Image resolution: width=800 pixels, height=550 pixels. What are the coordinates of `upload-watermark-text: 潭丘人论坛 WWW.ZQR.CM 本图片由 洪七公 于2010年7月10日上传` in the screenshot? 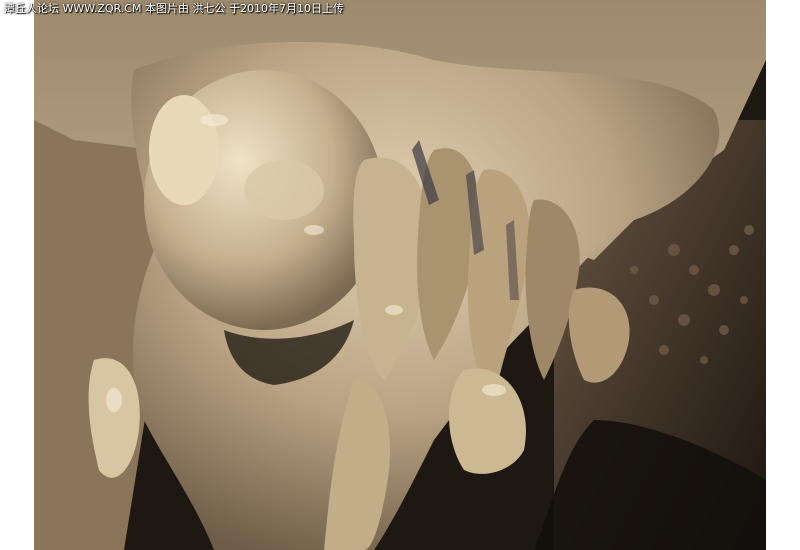 It's located at (174, 8).